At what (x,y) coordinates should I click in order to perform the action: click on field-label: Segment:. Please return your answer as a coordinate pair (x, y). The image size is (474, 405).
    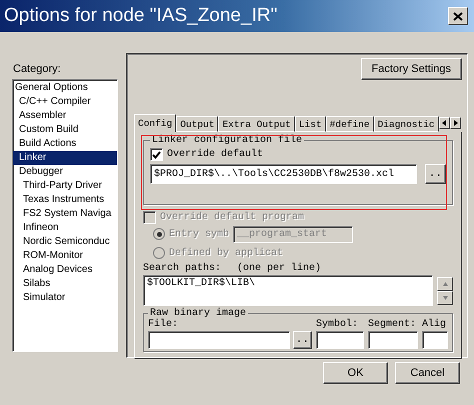
    Looking at the image, I should click on (393, 324).